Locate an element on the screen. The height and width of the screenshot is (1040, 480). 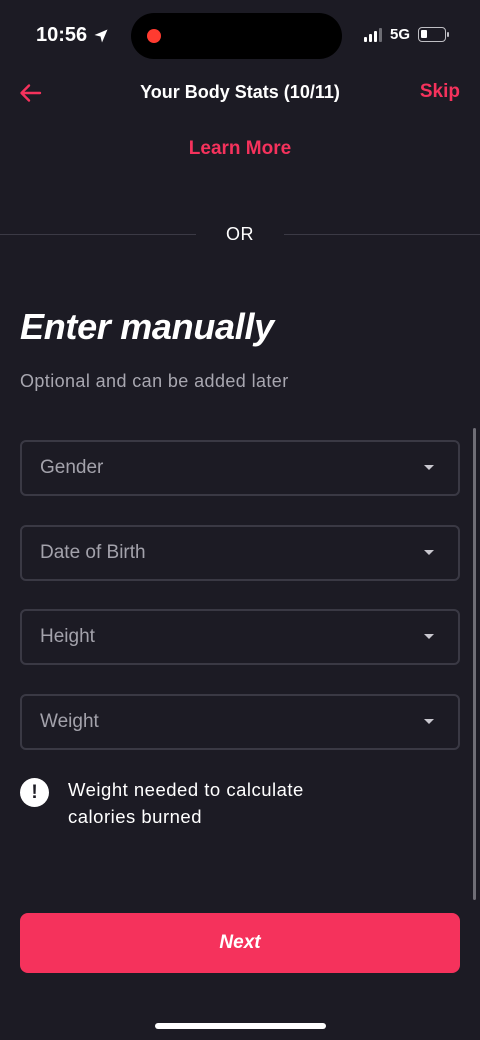
status-bar: 10:56 5G is located at coordinates (240, 35).